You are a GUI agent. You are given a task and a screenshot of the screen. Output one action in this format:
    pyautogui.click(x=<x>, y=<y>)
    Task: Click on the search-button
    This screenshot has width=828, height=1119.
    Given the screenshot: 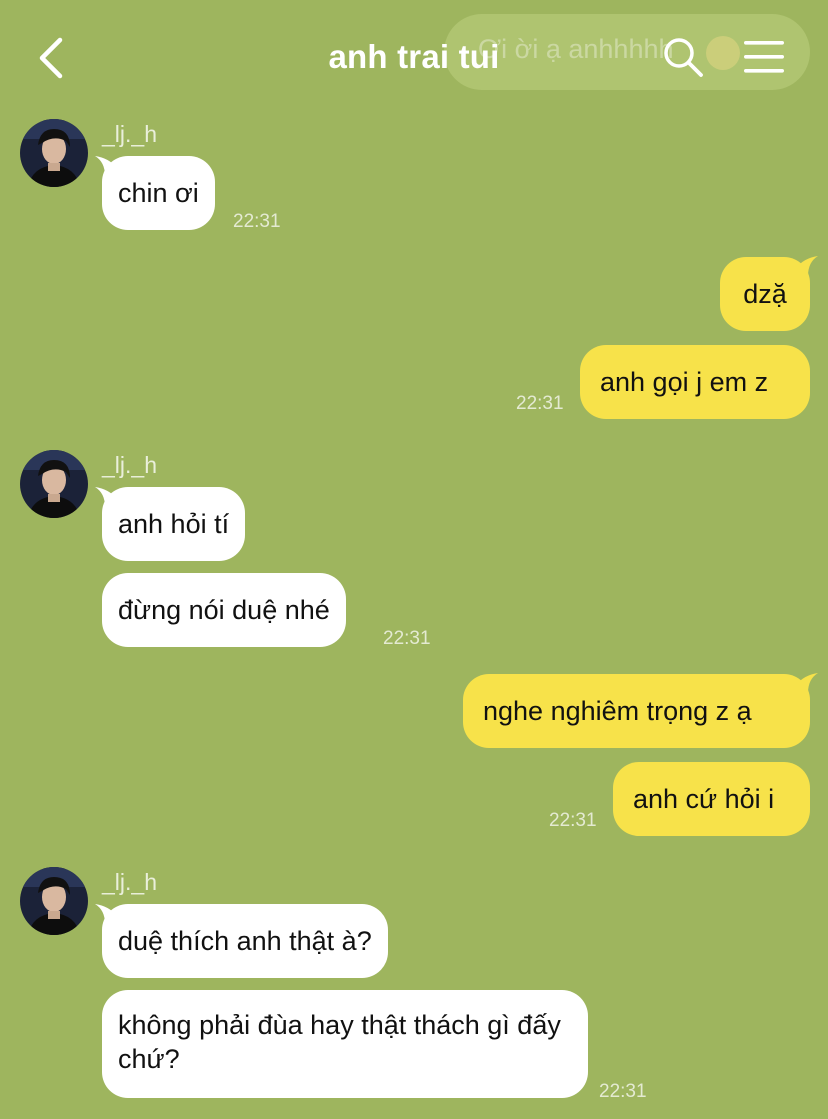 What is the action you would take?
    pyautogui.click(x=683, y=57)
    